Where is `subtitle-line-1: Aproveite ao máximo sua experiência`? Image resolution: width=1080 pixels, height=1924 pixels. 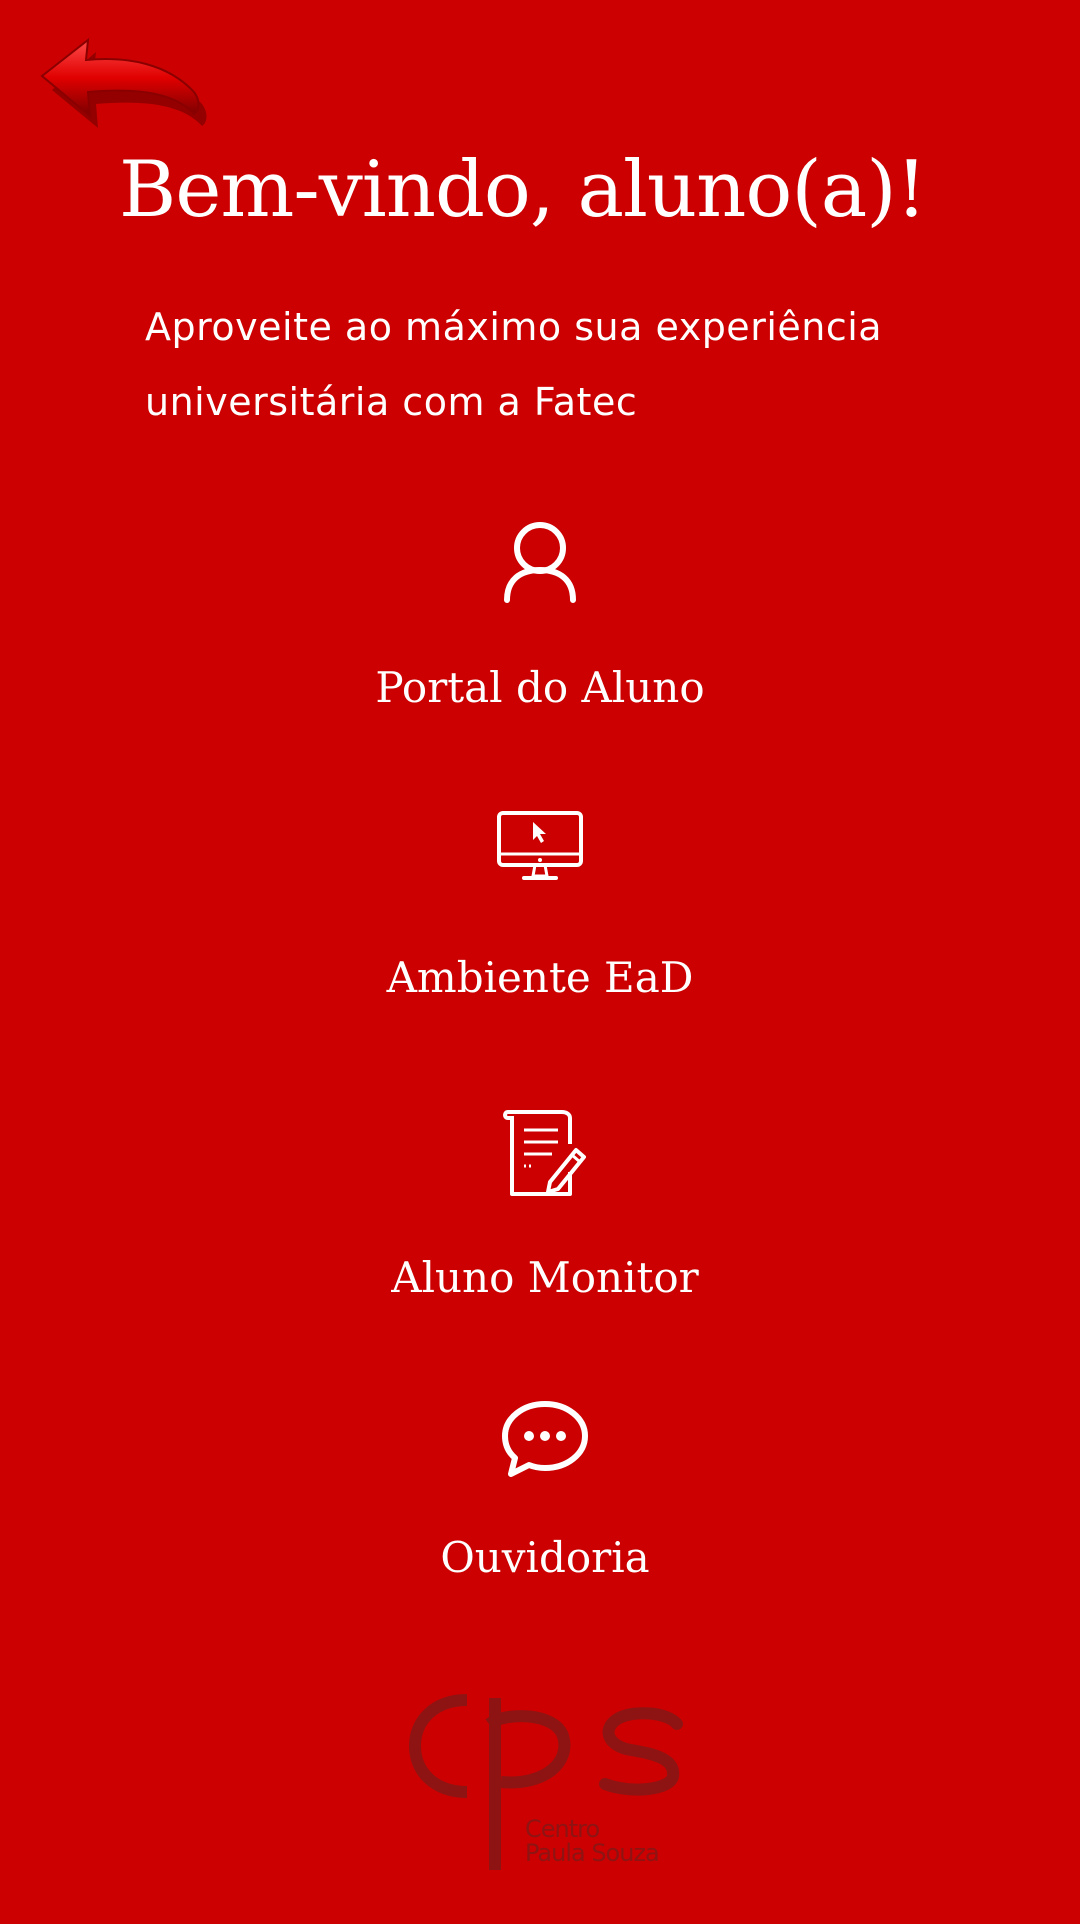 subtitle-line-1: Aproveite ao máximo sua experiência is located at coordinates (514, 327).